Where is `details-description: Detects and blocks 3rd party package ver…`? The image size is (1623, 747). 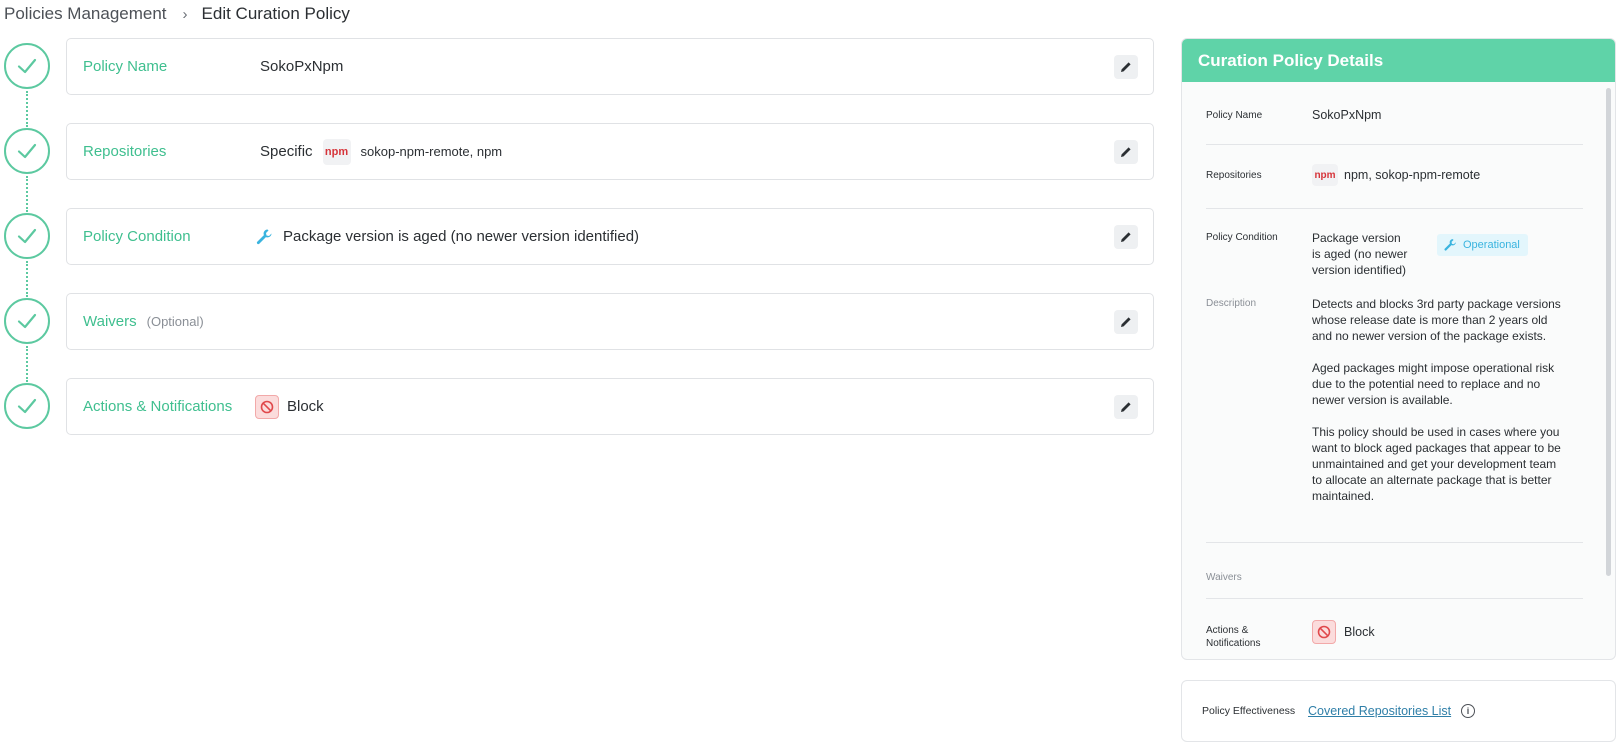 details-description: Detects and blocks 3rd party package ver… is located at coordinates (1438, 408).